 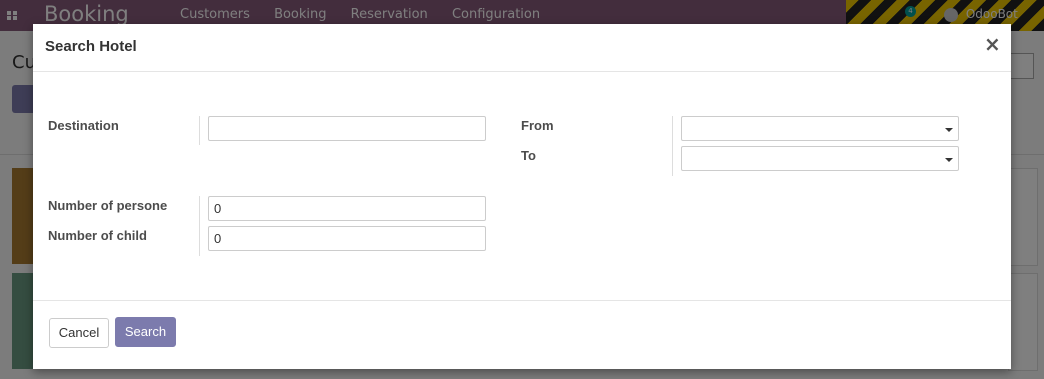 I want to click on children-input, so click(x=347, y=238).